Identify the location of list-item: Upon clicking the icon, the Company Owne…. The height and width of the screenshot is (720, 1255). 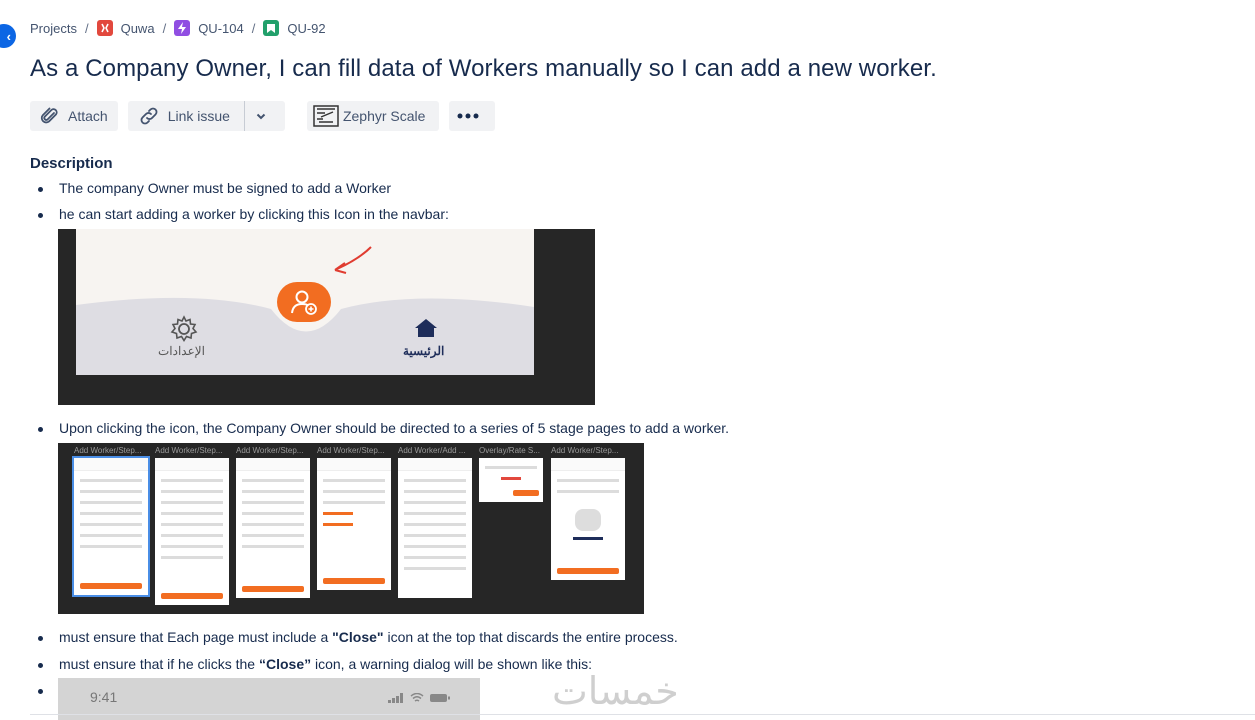
(379, 428).